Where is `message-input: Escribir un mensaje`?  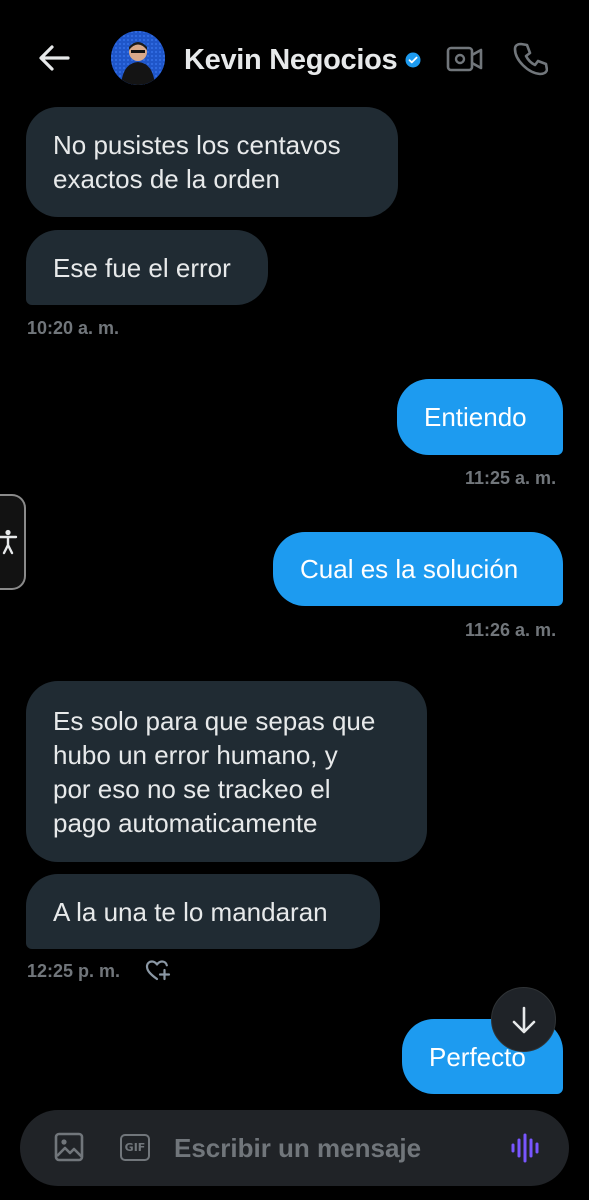 message-input: Escribir un mensaje is located at coordinates (297, 1148).